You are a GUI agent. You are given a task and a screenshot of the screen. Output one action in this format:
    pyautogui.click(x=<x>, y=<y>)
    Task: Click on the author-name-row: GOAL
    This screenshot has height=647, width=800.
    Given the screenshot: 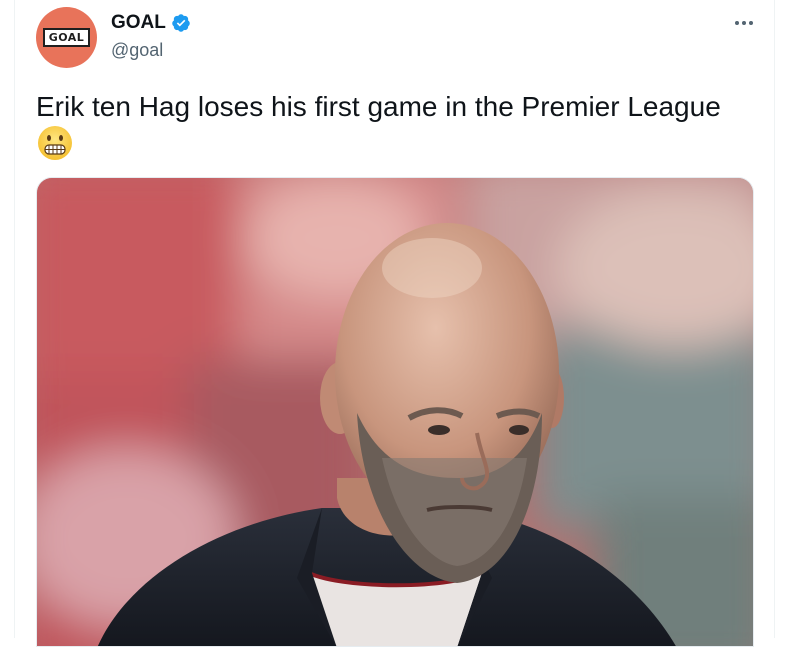 What is the action you would take?
    pyautogui.click(x=151, y=23)
    